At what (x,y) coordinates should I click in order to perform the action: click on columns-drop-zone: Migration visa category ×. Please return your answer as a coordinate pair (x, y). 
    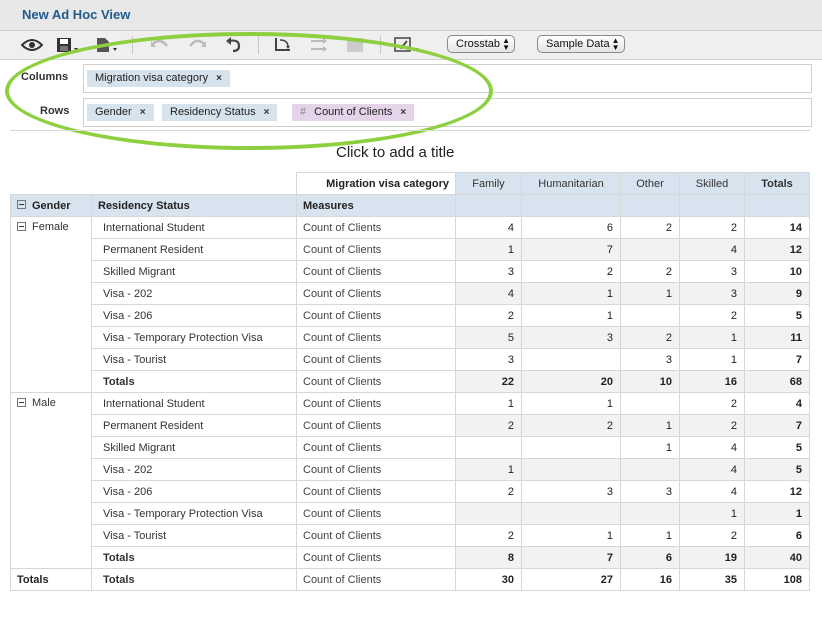
    Looking at the image, I should click on (447, 78).